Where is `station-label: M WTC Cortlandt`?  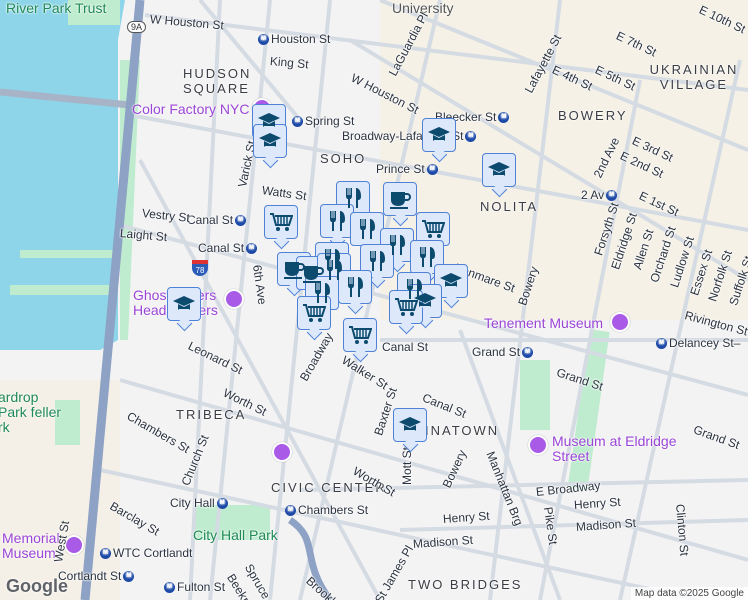
station-label: M WTC Cortlandt is located at coordinates (145, 553).